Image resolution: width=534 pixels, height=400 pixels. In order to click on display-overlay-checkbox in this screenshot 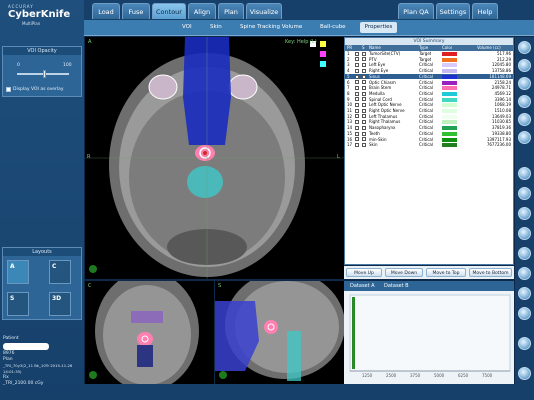, I will do `click(8, 89)`.